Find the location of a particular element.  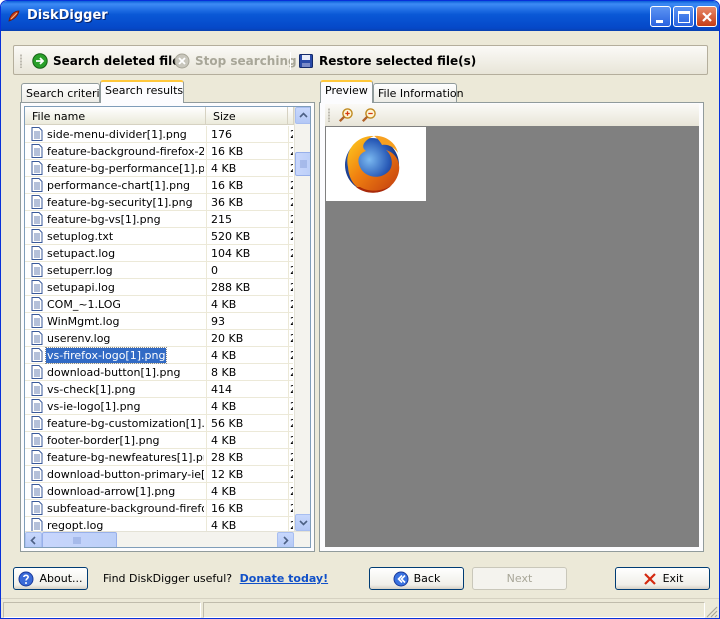

arrow-right-icon is located at coordinates (286, 540).